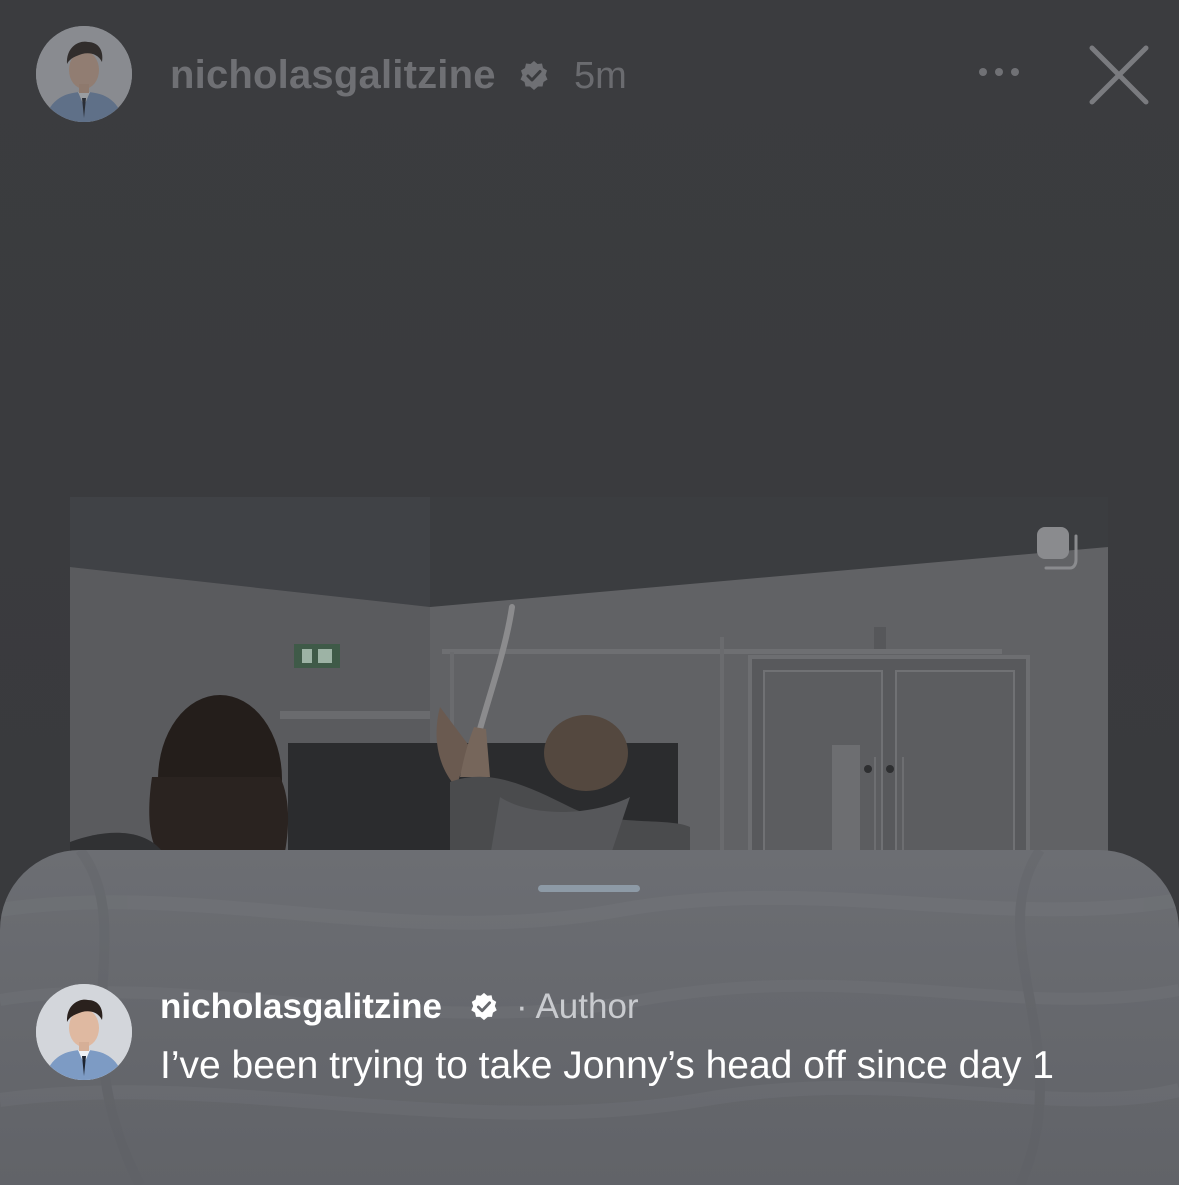  I want to click on story-timestamp: 5m, so click(600, 76).